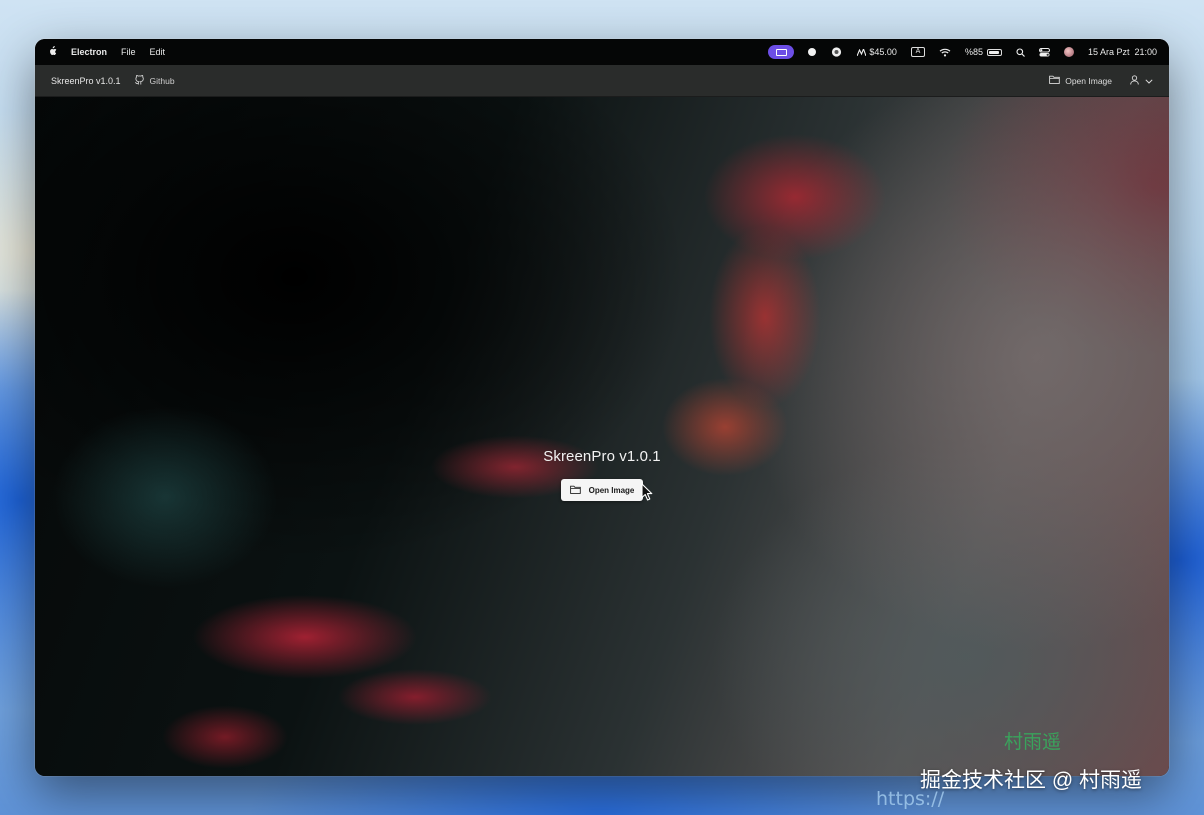  I want to click on author-watermark: 村雨遥, so click(1033, 742).